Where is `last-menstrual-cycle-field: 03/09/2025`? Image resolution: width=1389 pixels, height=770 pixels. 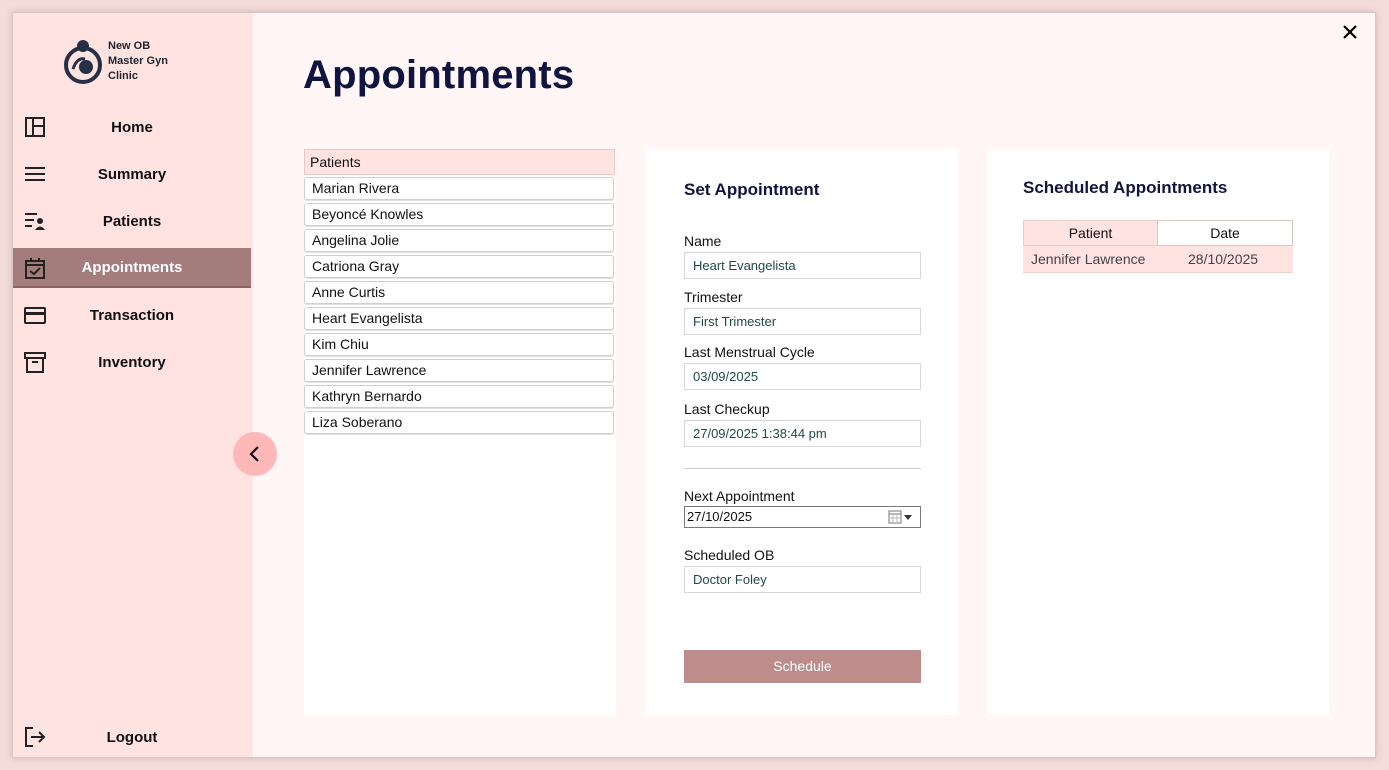
last-menstrual-cycle-field: 03/09/2025 is located at coordinates (802, 376).